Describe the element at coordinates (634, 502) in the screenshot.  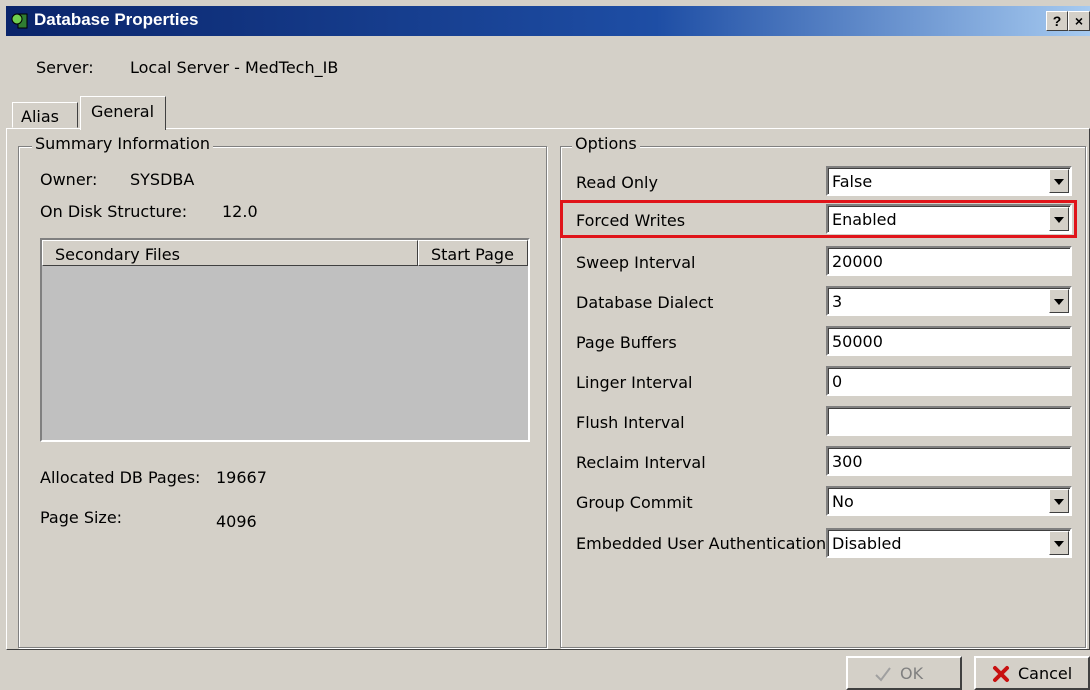
I see `option-label-group-commit: Group Commit` at that location.